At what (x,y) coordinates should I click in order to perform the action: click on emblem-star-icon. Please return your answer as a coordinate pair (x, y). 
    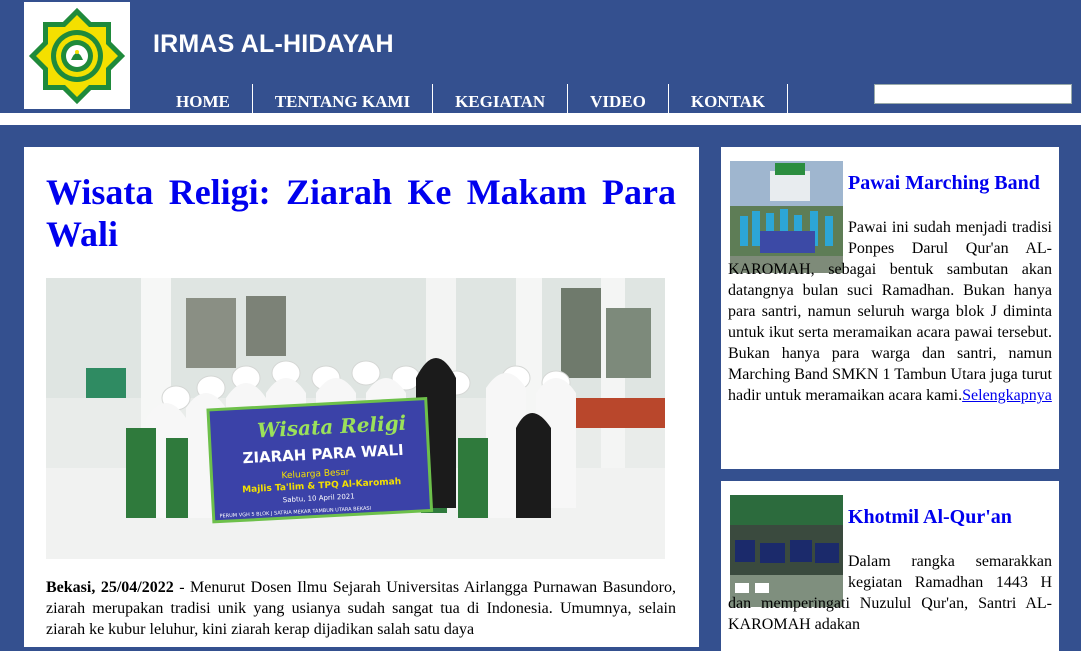
    Looking at the image, I should click on (77, 55).